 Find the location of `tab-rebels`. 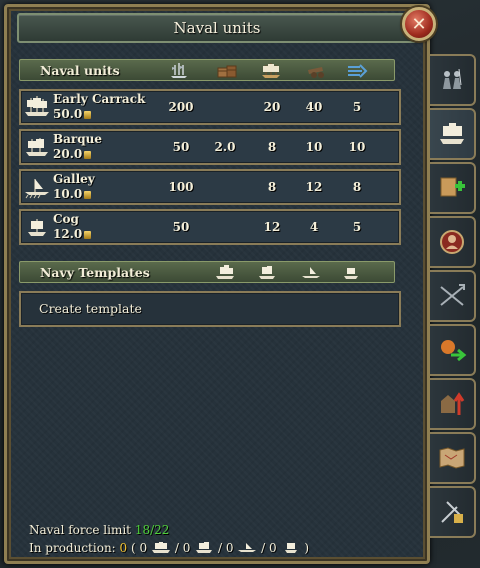

tab-rebels is located at coordinates (453, 296).